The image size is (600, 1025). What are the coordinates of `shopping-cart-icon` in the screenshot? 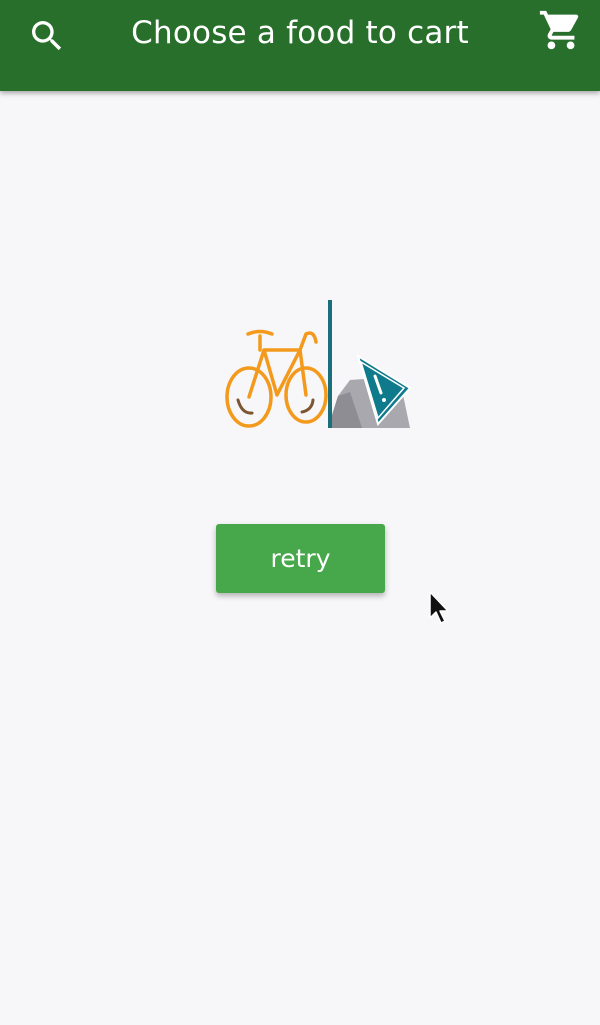 It's located at (559, 30).